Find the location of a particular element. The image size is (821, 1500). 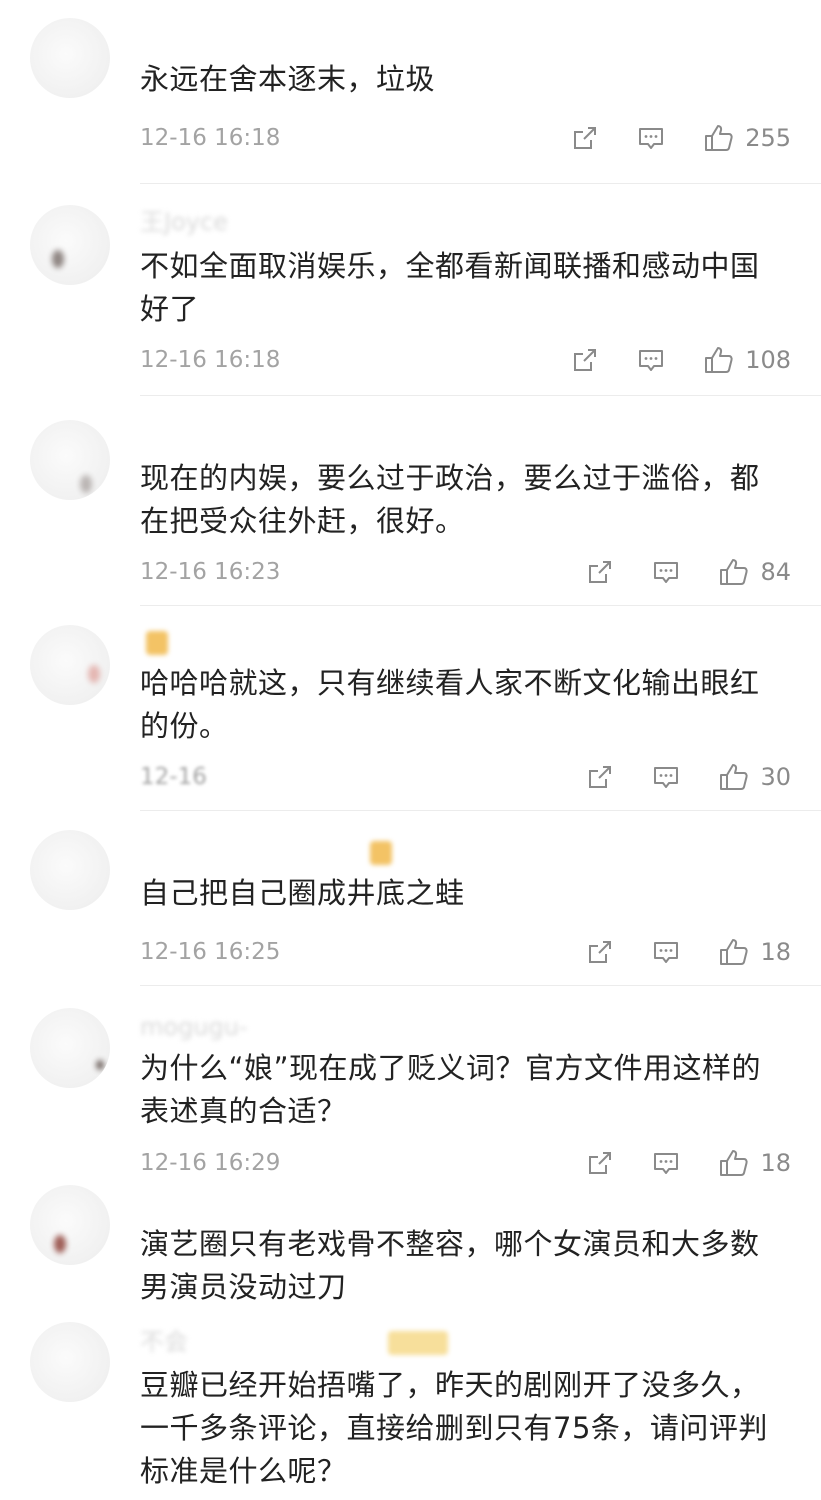

comment-text-line: 演艺圈只有老戏骨不整容，哪个女演员和大多数 is located at coordinates (450, 1244).